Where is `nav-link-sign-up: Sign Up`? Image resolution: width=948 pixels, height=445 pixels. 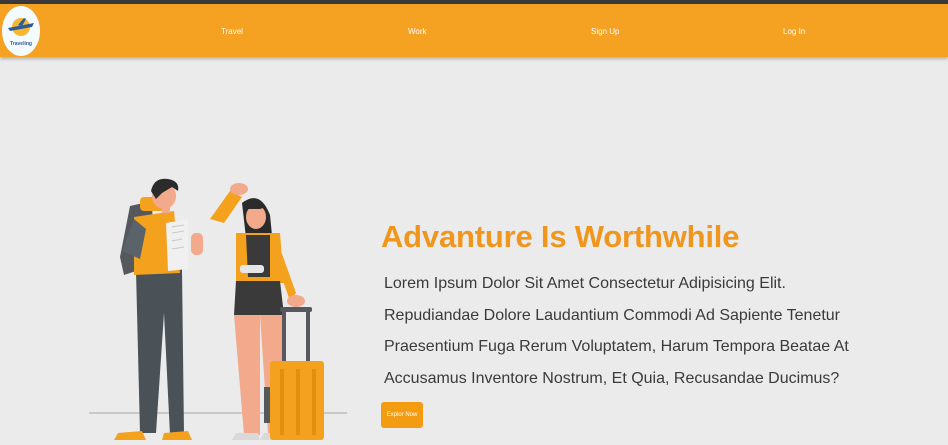 nav-link-sign-up: Sign Up is located at coordinates (605, 31).